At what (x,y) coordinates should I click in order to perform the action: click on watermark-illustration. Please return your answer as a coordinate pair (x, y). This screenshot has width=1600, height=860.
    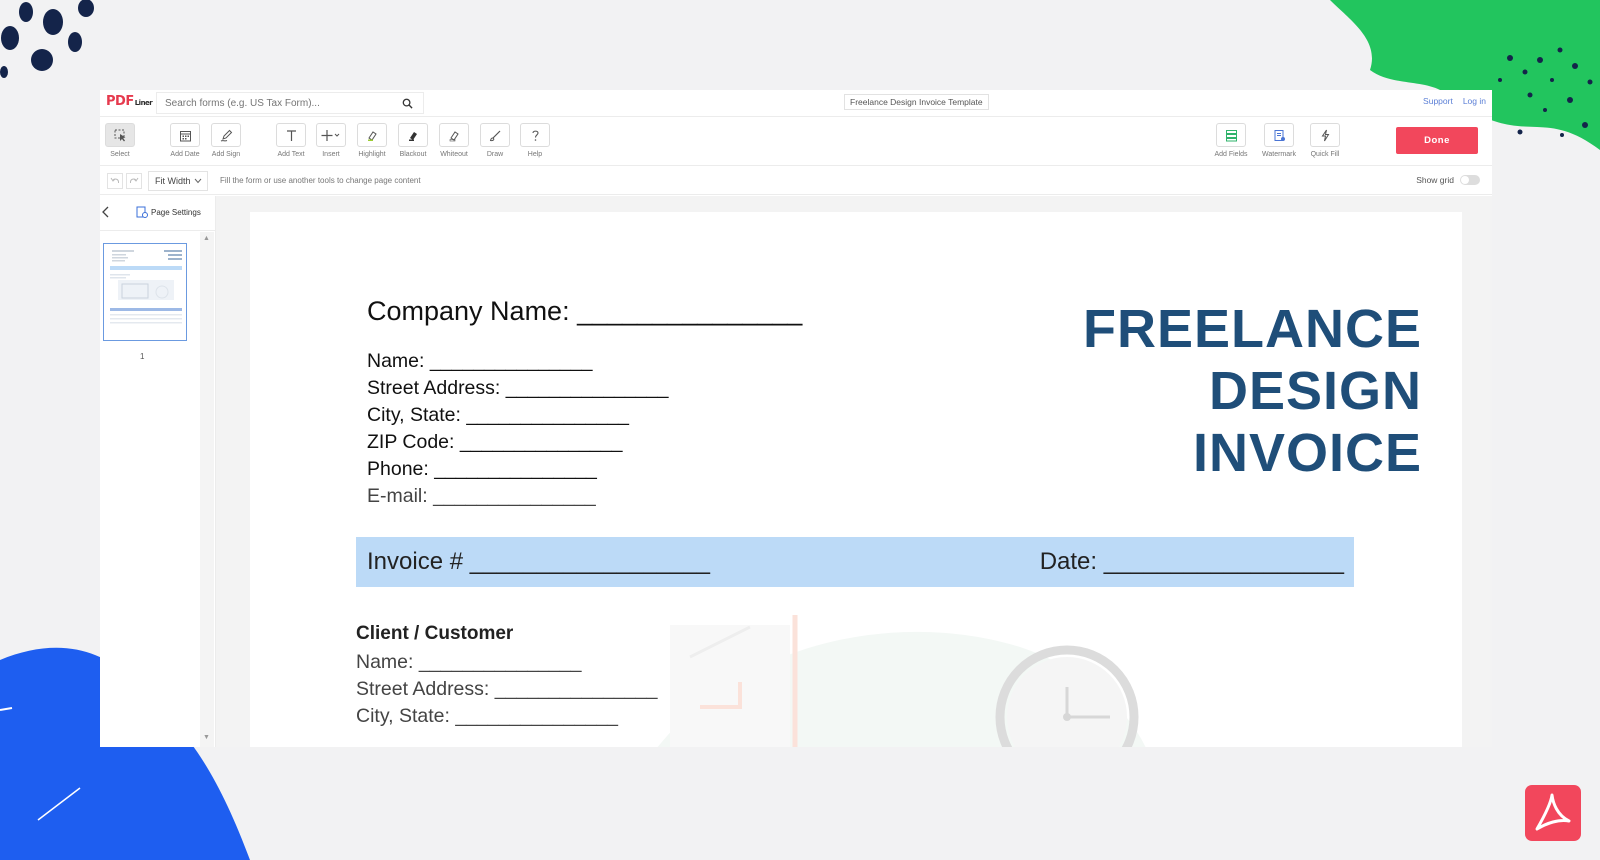
    Looking at the image, I should click on (901, 681).